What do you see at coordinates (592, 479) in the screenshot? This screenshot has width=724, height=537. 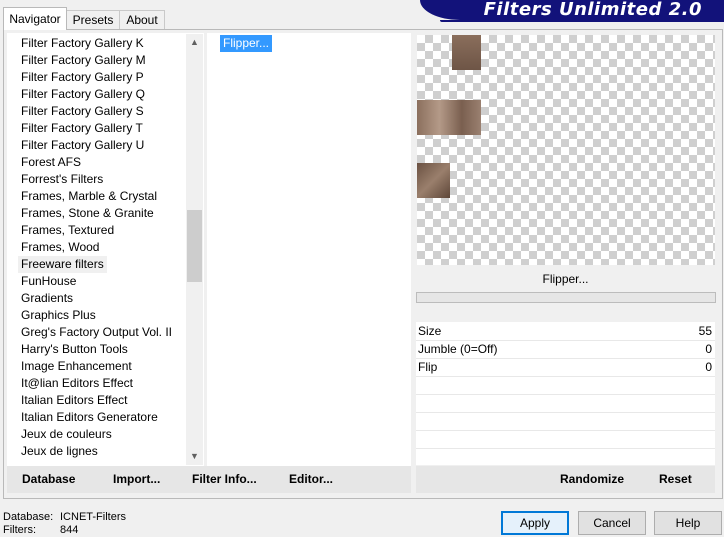 I see `randomize-button: Randomize` at bounding box center [592, 479].